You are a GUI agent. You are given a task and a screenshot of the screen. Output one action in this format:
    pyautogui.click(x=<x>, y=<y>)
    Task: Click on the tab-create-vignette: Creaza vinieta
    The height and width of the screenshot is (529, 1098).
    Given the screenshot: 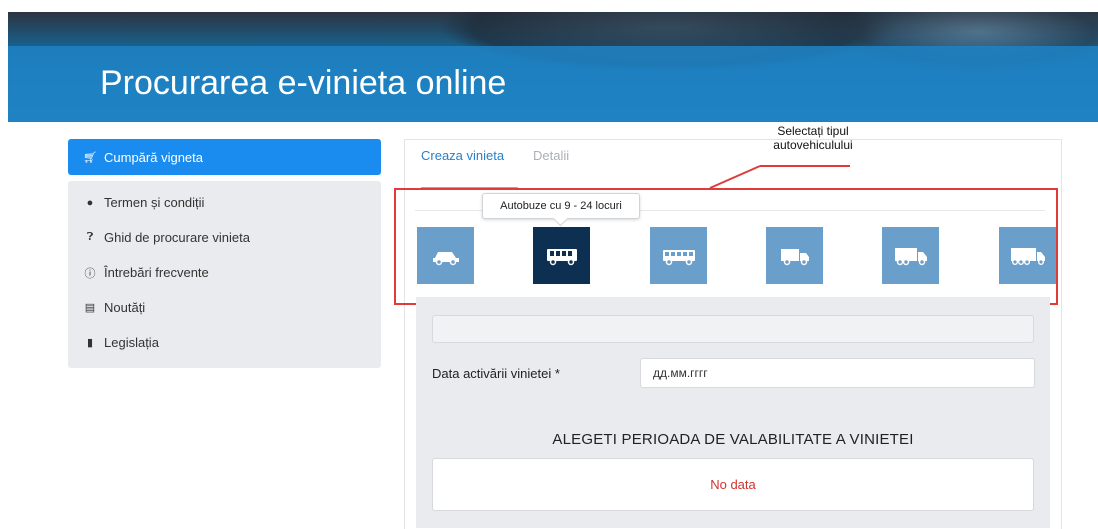 What is the action you would take?
    pyautogui.click(x=462, y=155)
    